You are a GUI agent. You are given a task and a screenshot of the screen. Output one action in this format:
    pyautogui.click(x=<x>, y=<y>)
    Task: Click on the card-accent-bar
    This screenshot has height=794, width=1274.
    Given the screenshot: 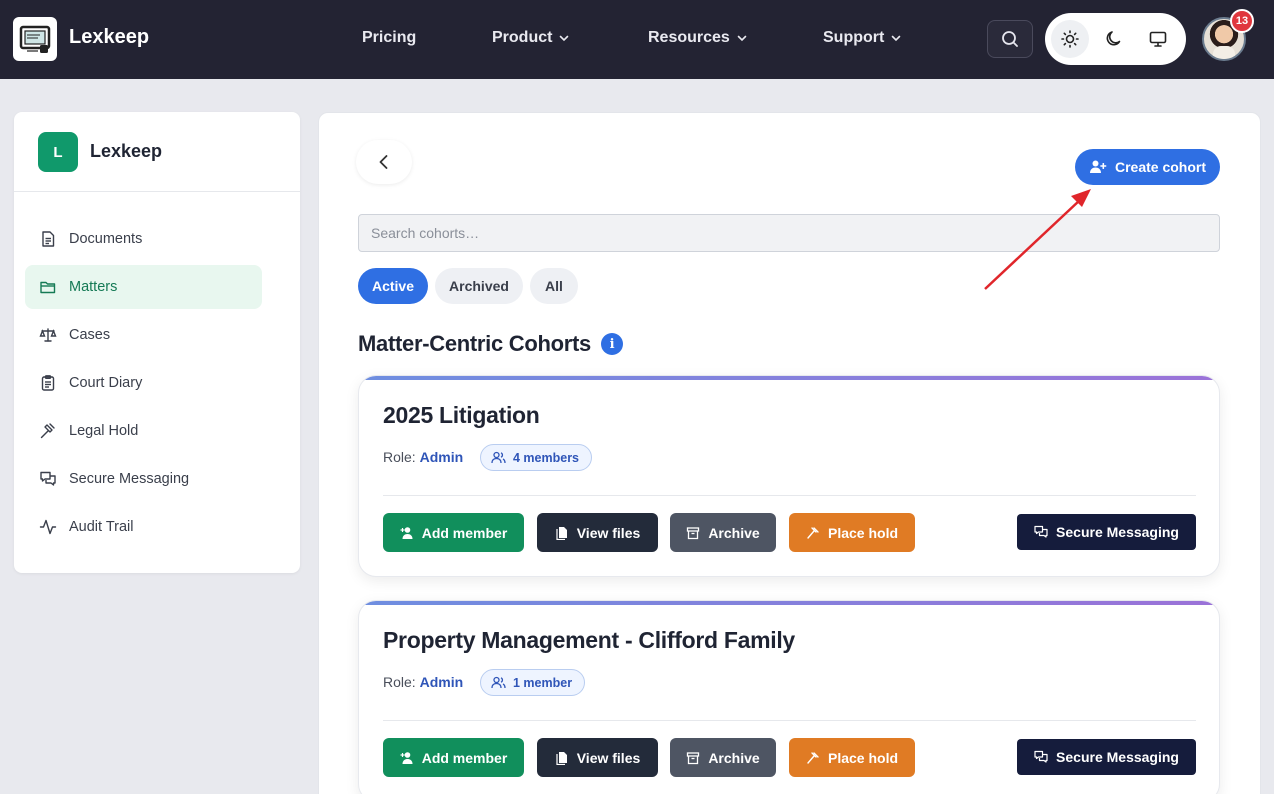 What is the action you would take?
    pyautogui.click(x=789, y=603)
    